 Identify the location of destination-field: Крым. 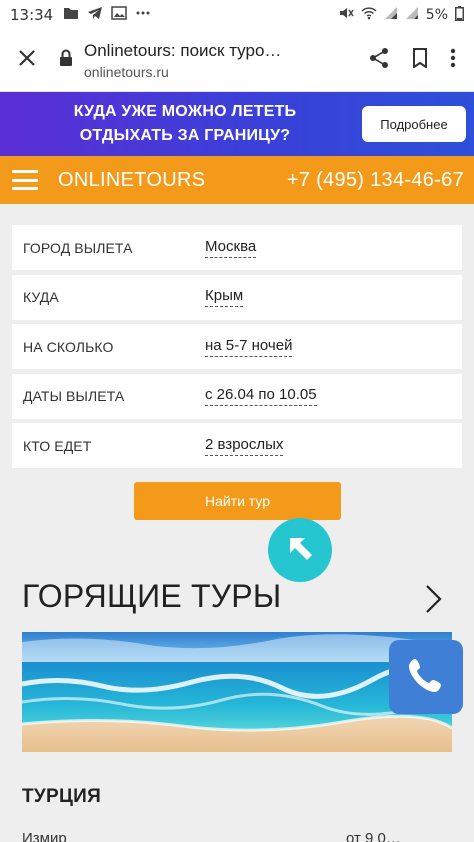
(224, 297).